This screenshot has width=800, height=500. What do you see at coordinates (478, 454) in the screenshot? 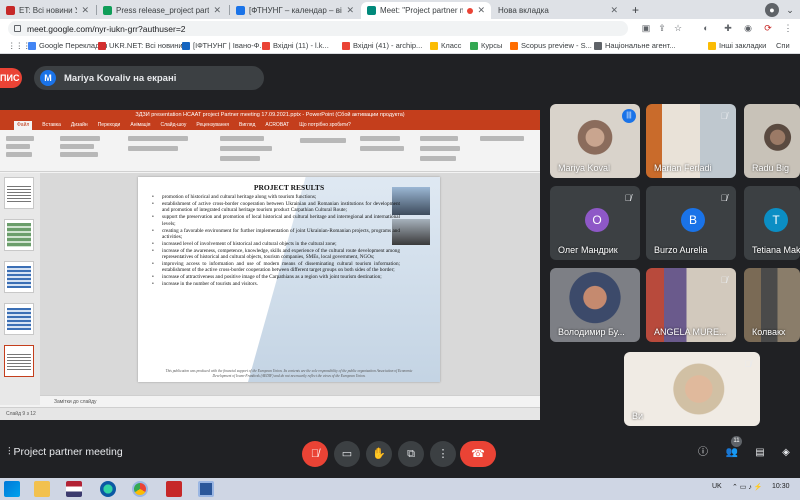
I see `end-call-button: ☎` at bounding box center [478, 454].